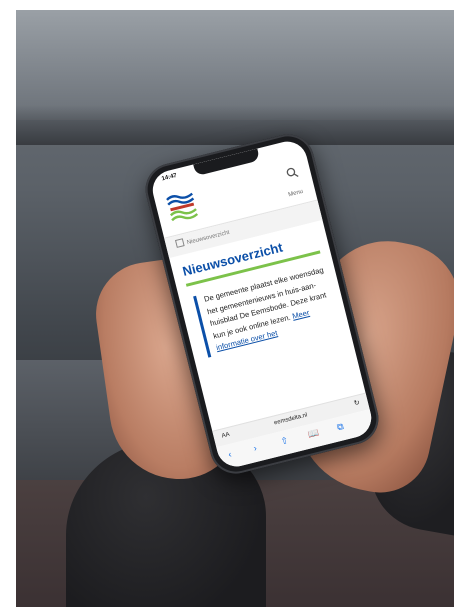 This screenshot has height=615, width=470. Describe the element at coordinates (292, 173) in the screenshot. I see `search-icon` at that location.